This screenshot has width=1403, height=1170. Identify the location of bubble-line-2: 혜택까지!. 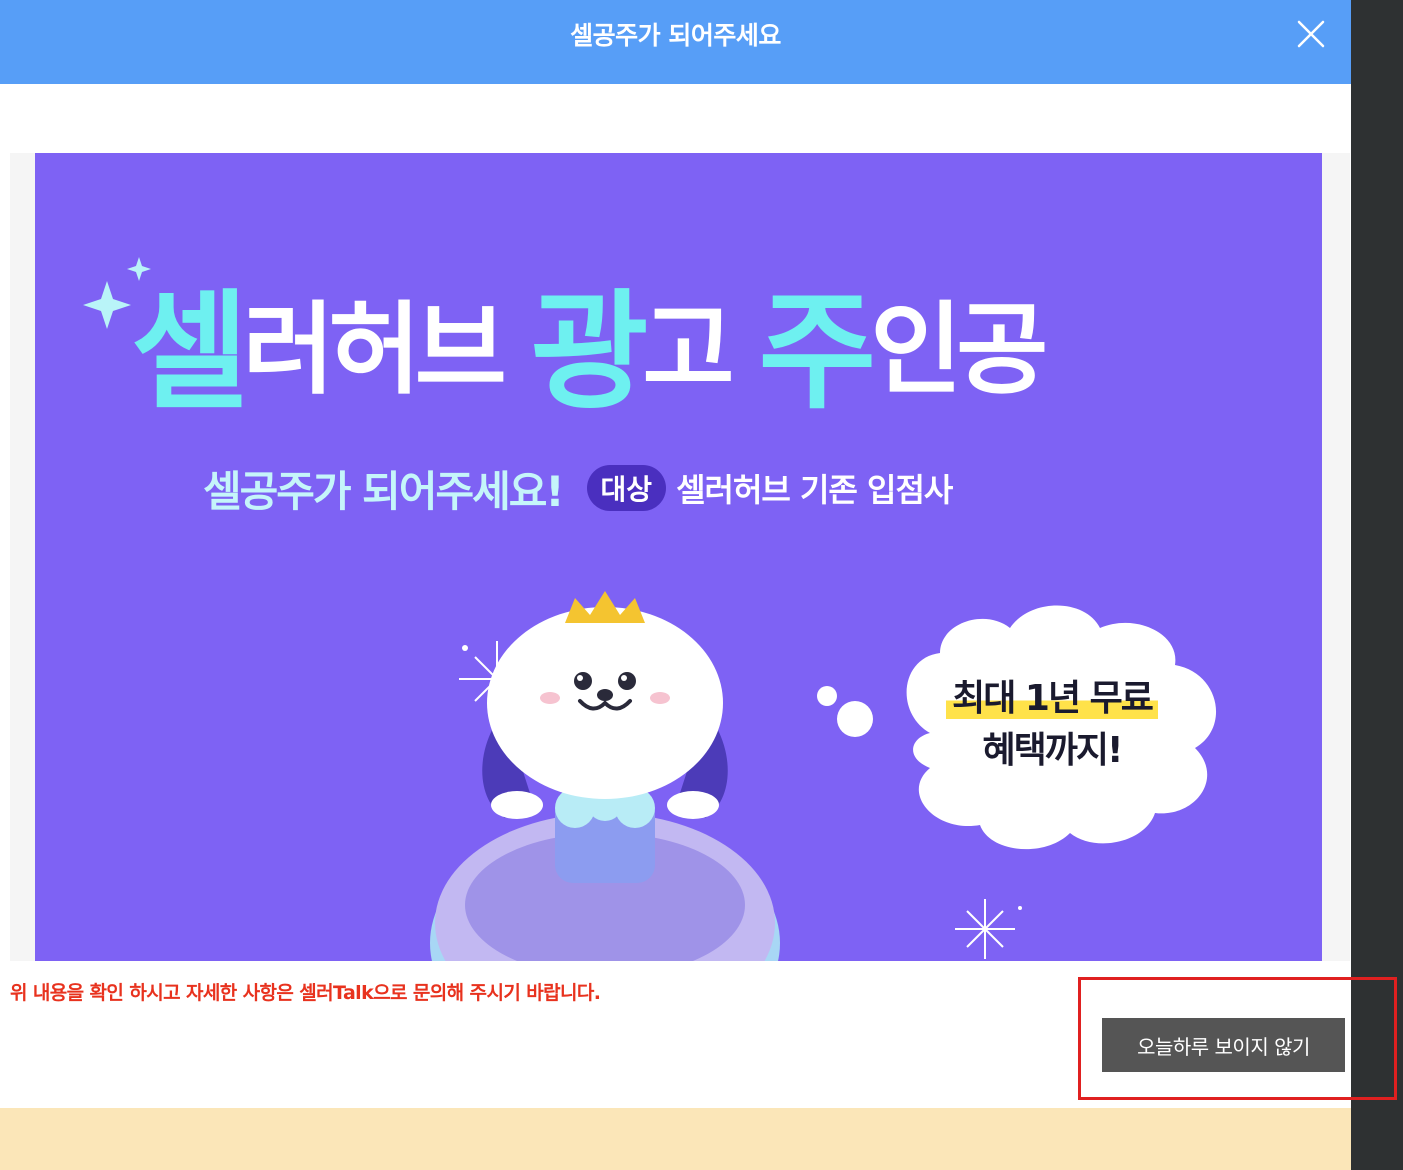
(1053, 750).